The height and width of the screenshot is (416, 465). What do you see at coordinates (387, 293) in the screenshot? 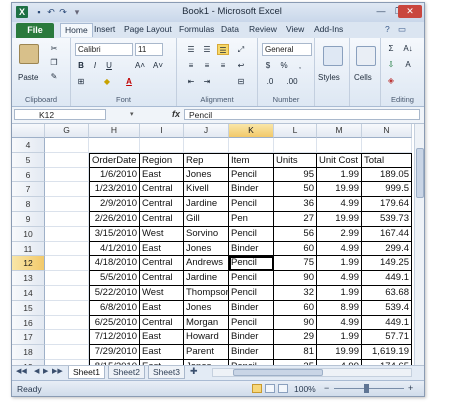
I see `cell-n14: 63.68` at bounding box center [387, 293].